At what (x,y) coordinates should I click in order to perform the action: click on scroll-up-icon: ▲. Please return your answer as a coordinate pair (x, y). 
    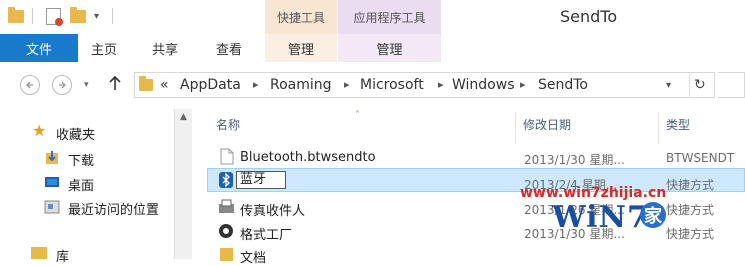
    Looking at the image, I should click on (183, 117).